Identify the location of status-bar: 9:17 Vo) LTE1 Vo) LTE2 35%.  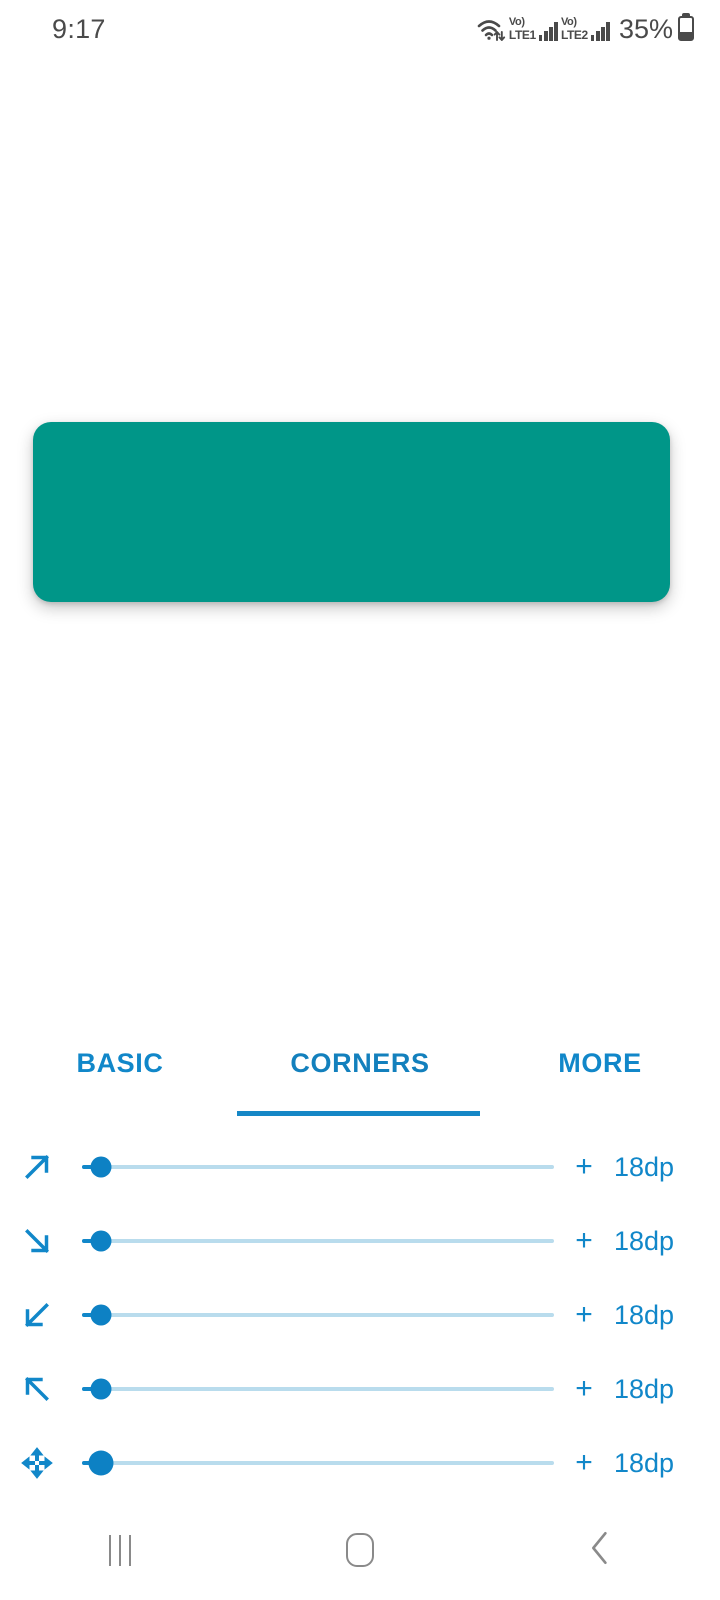
(360, 29).